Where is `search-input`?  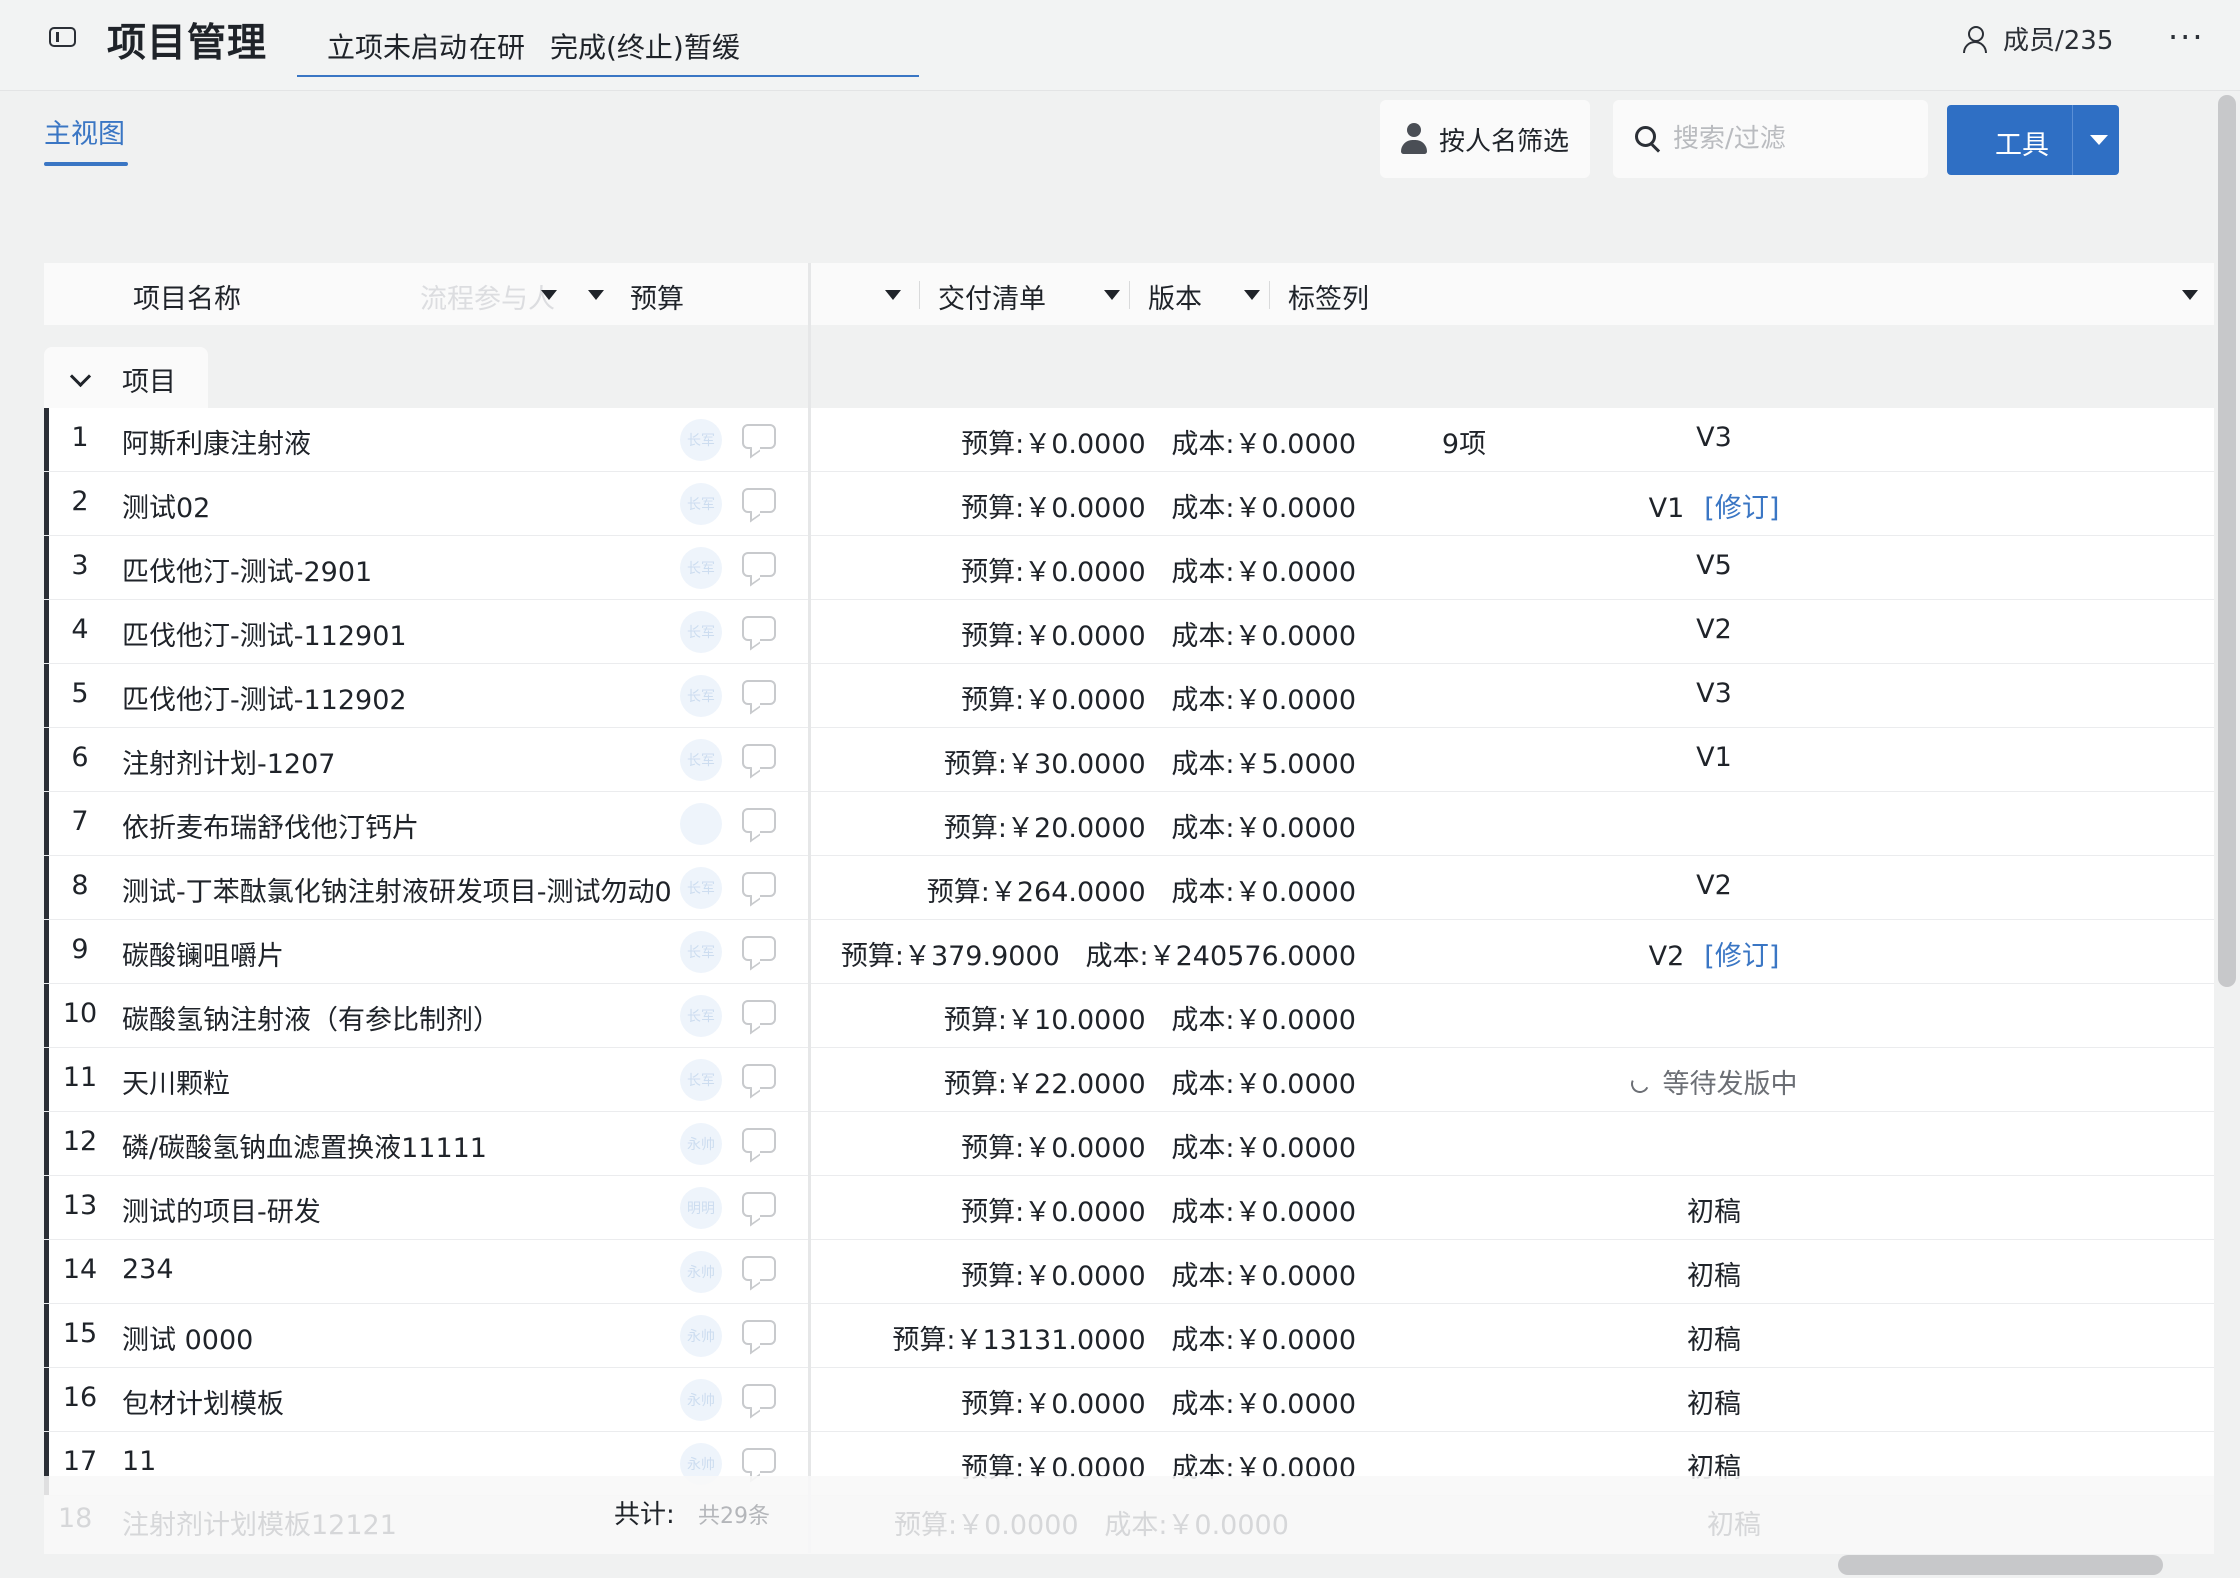
search-input is located at coordinates (1793, 139).